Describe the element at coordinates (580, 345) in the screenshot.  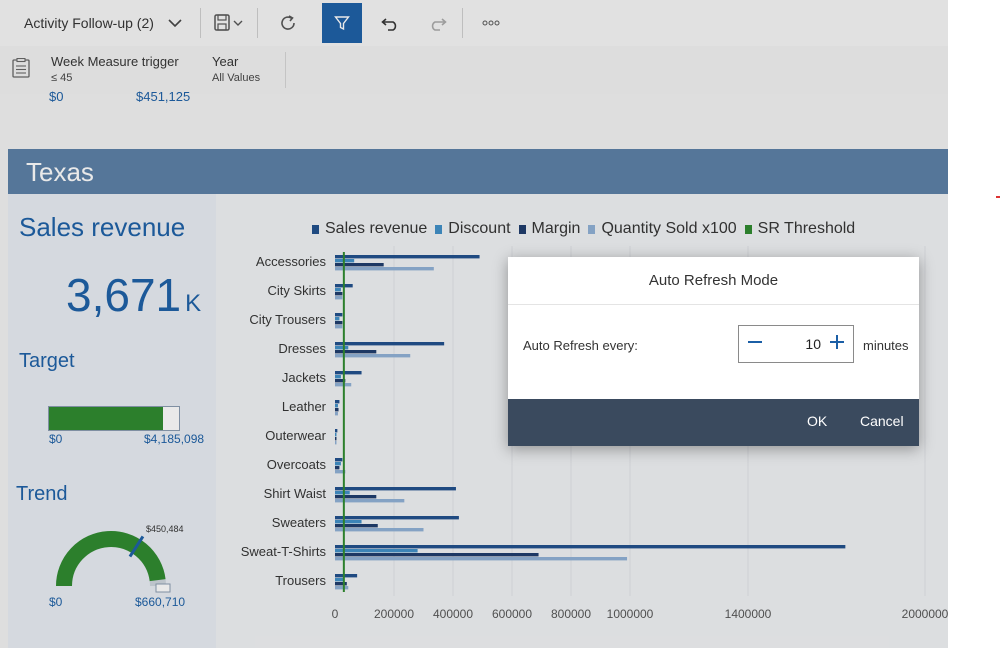
I see `auto-refresh-label: Auto Refresh every:` at that location.